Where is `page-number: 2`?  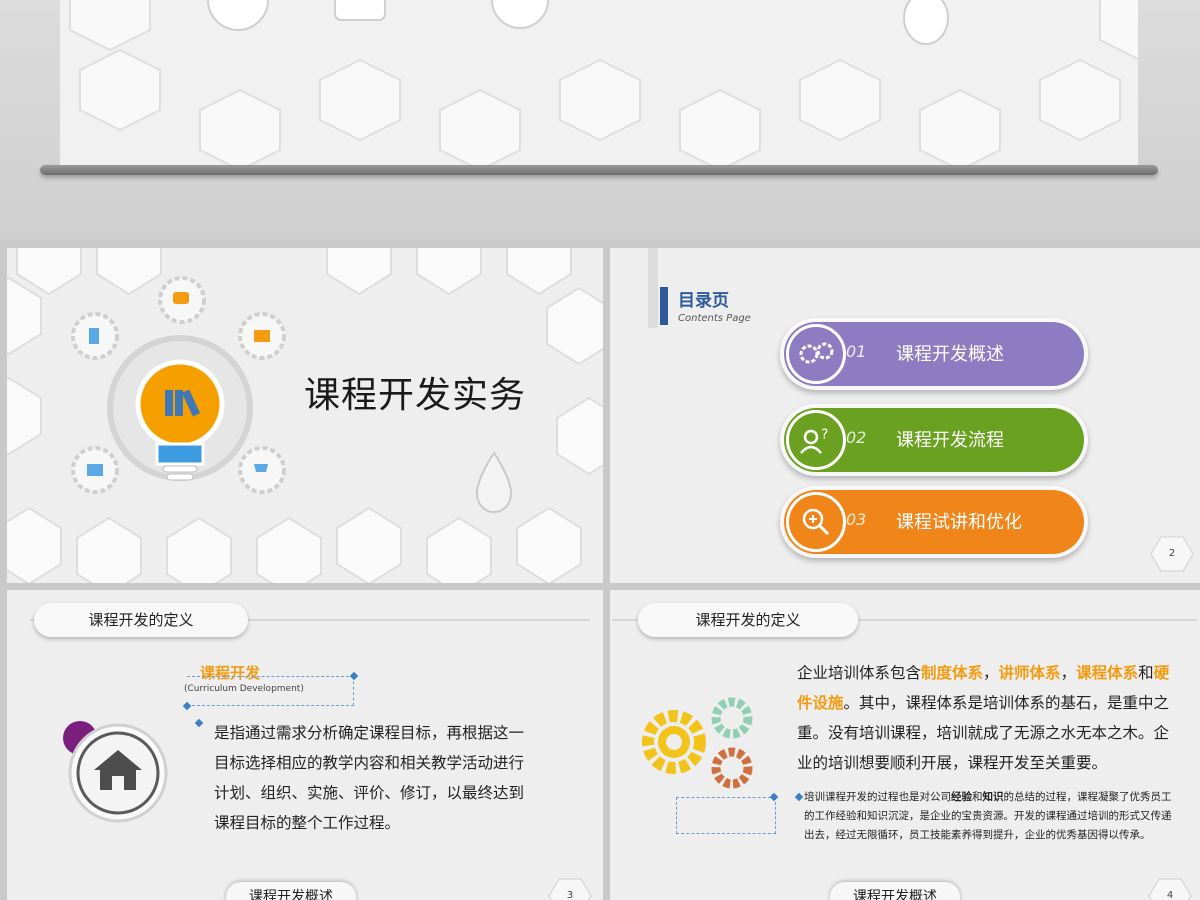 page-number: 2 is located at coordinates (1172, 553).